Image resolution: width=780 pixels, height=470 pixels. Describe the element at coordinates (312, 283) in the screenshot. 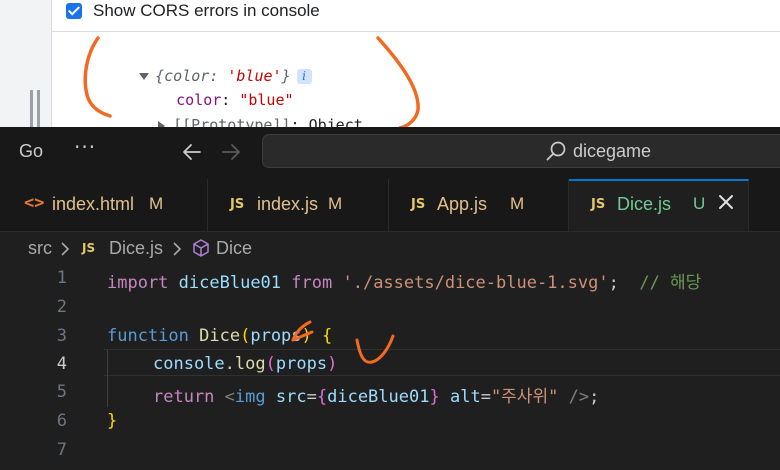

I see `keyword-from: from` at that location.